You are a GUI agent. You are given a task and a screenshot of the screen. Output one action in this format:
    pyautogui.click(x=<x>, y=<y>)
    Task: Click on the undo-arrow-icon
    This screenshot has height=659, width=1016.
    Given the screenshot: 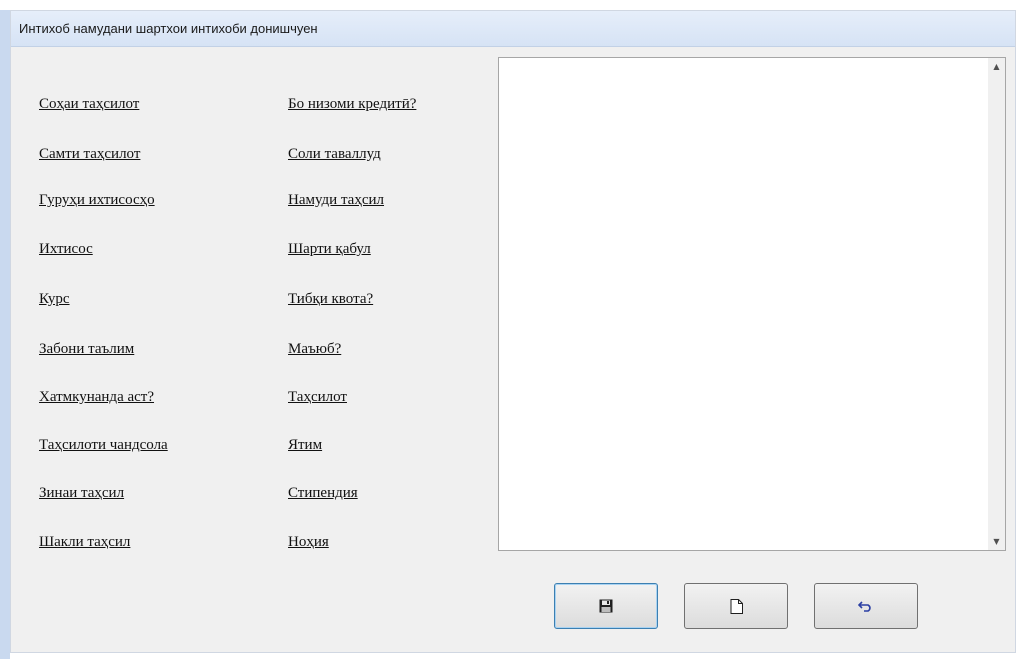 What is the action you would take?
    pyautogui.click(x=864, y=606)
    